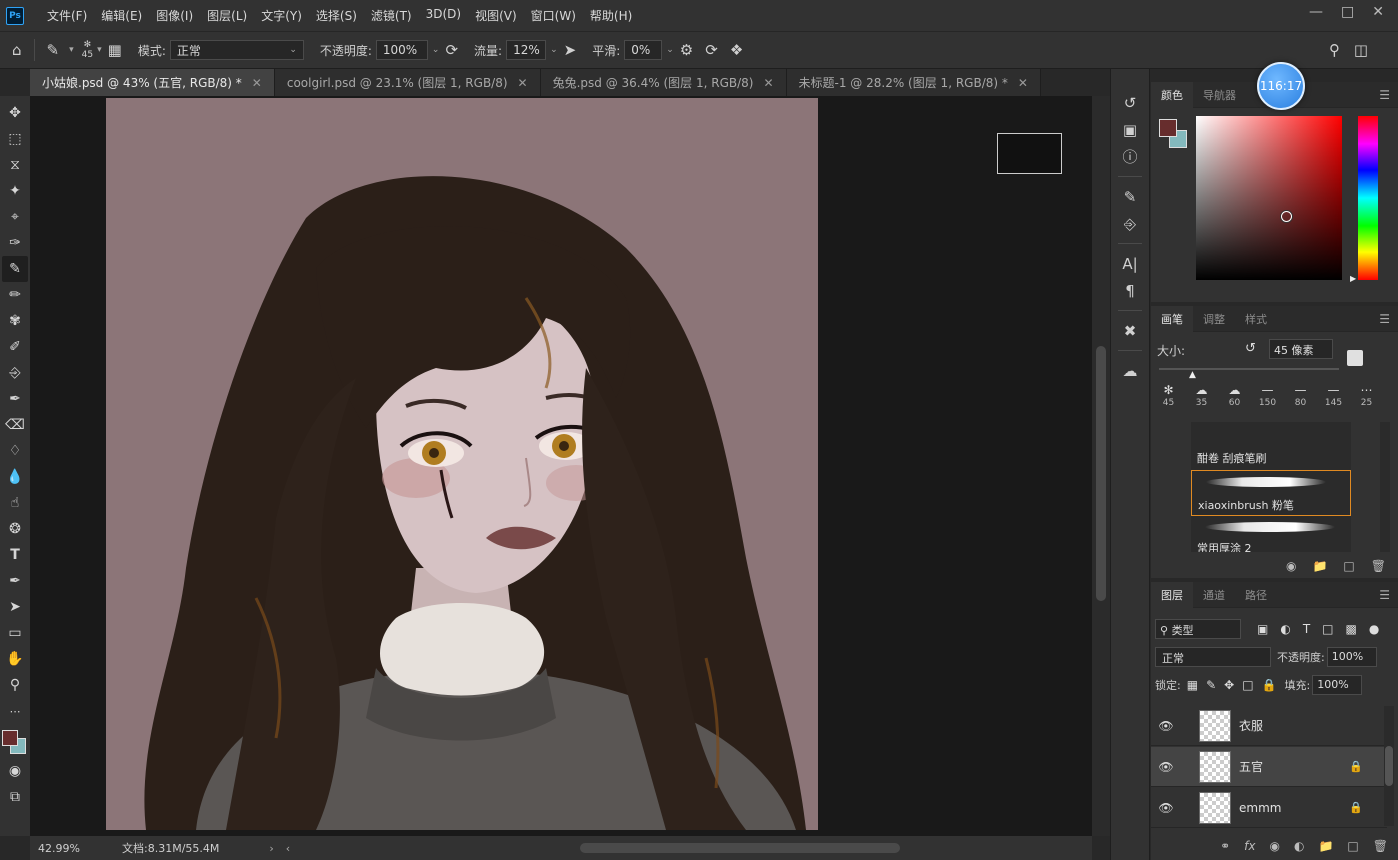 The height and width of the screenshot is (860, 1398). I want to click on tab-xiaoguniang: 小姑娘.psd @ 43% (五官, RGB/8) * ✕, so click(152, 82).